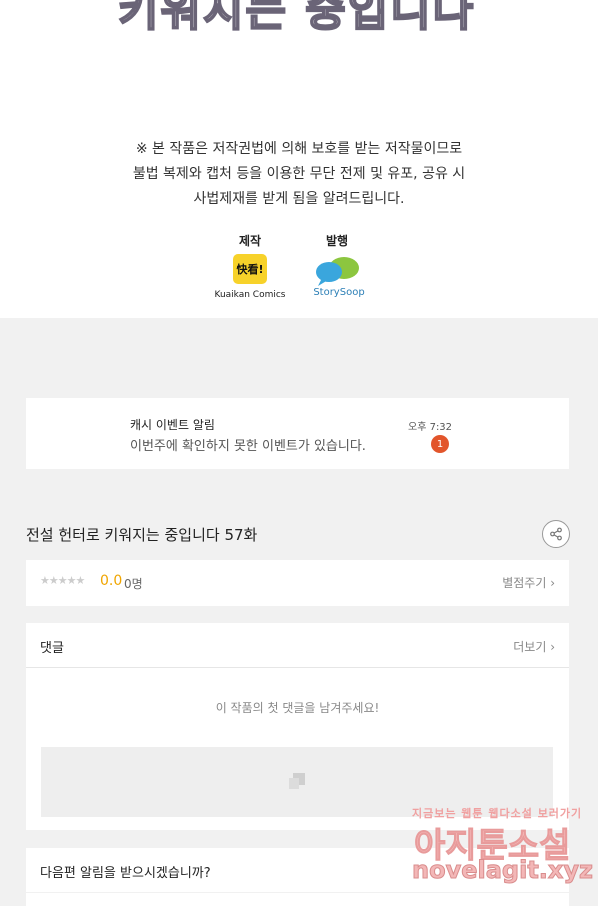 This screenshot has height=906, width=598. I want to click on storysoop-logo-icon, so click(337, 271).